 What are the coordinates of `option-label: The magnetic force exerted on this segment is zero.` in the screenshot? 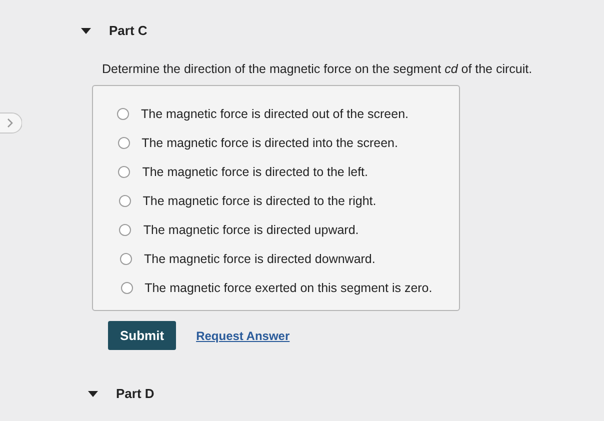 It's located at (288, 287).